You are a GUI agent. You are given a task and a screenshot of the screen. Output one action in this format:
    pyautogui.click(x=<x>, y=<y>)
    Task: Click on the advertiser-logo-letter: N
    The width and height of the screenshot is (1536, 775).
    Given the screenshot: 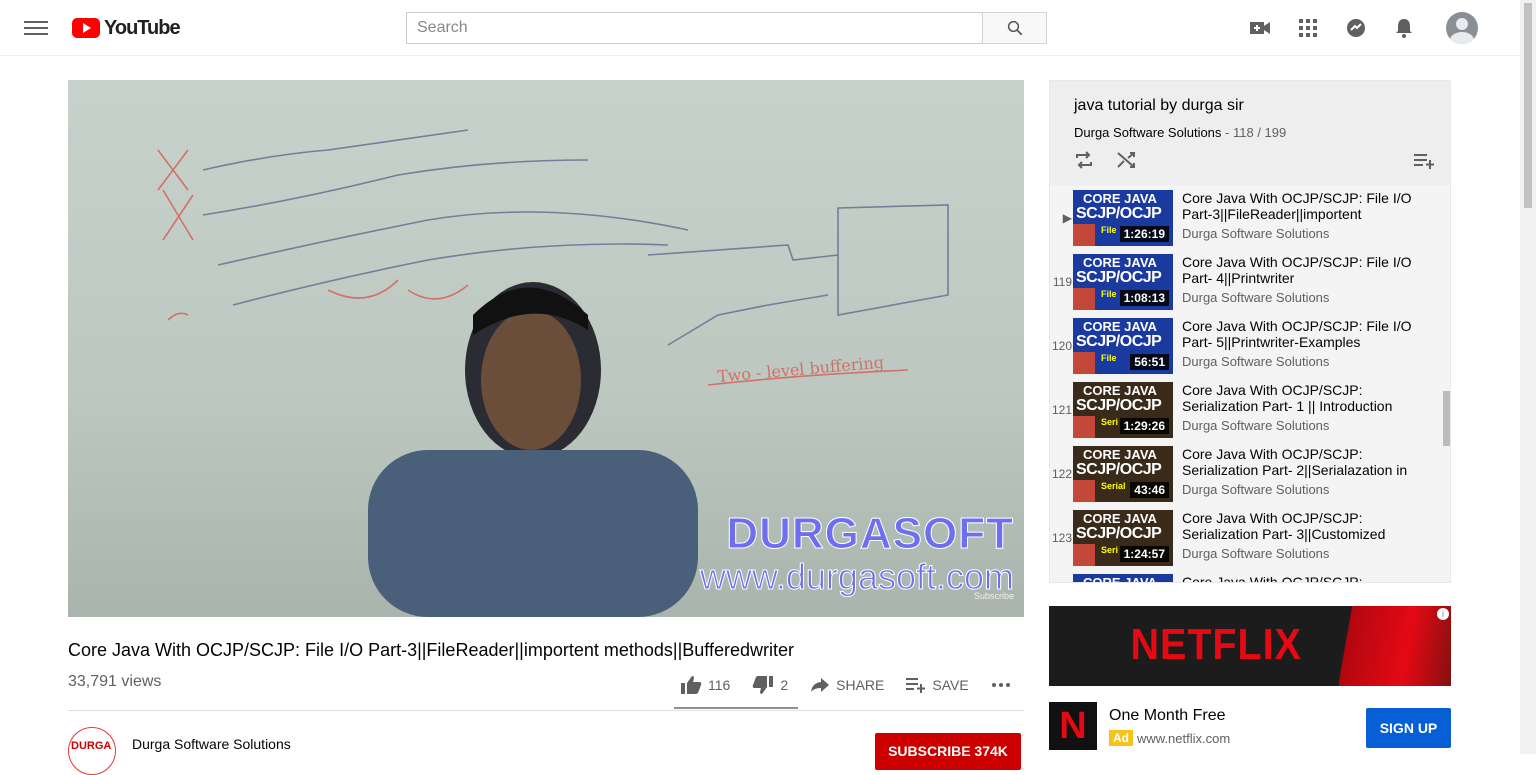 What is the action you would take?
    pyautogui.click(x=1073, y=725)
    